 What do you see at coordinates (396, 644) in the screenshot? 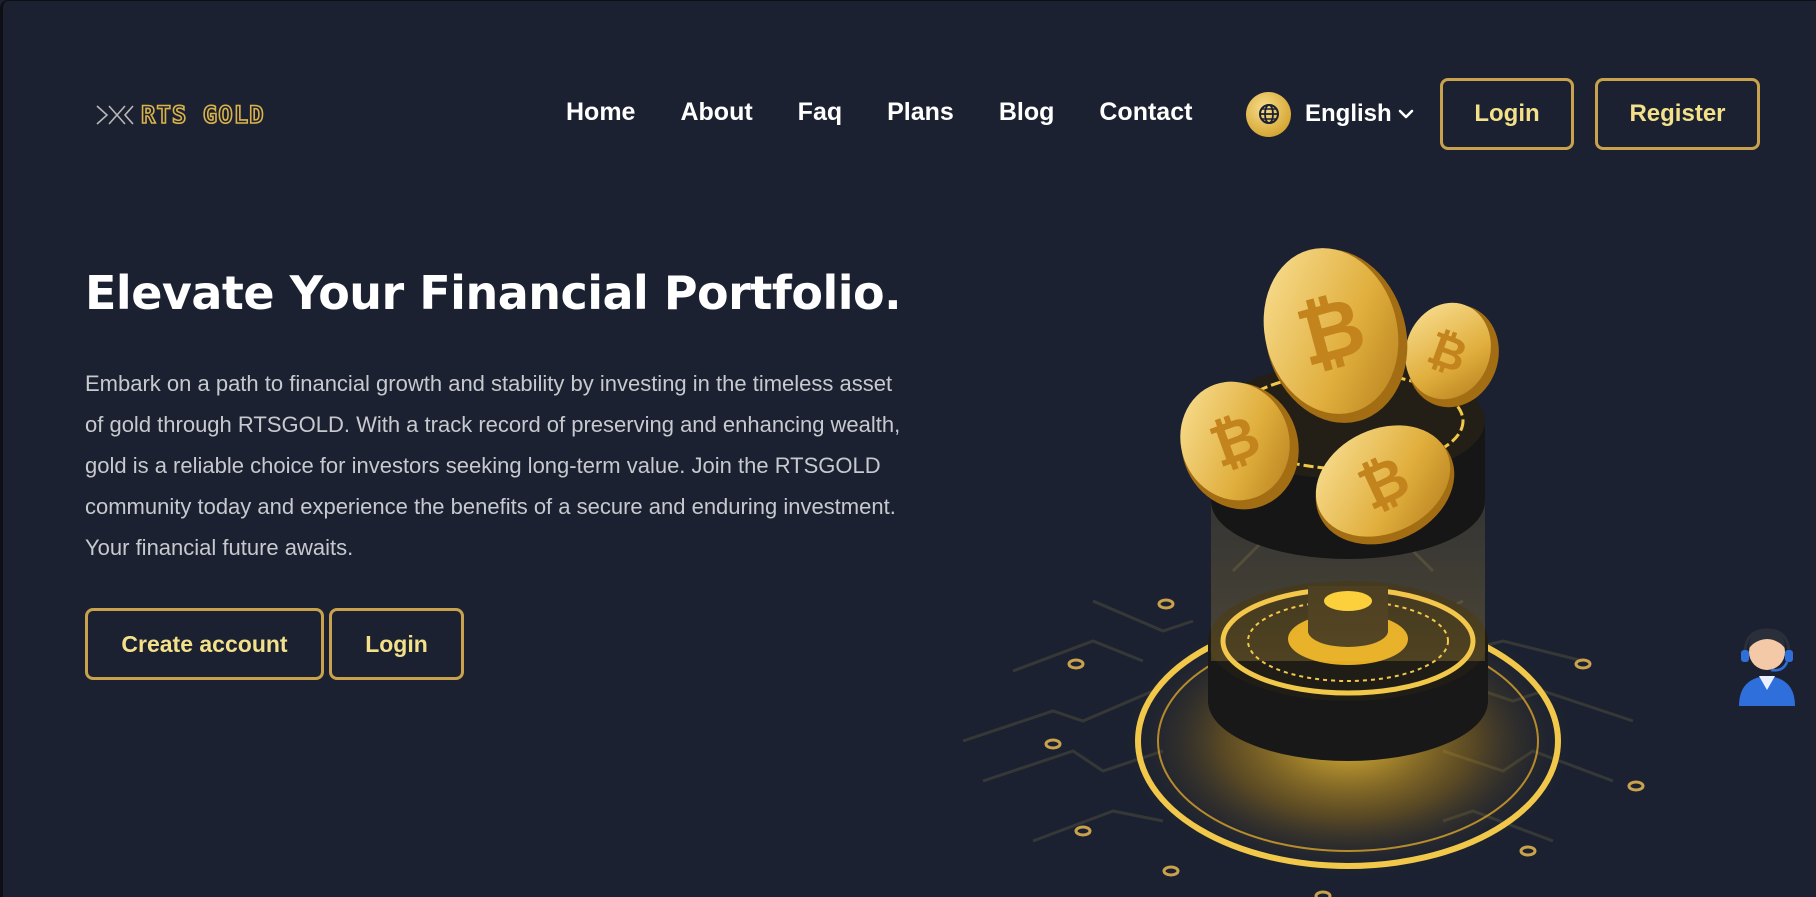
I see `hero-login-button: Login` at bounding box center [396, 644].